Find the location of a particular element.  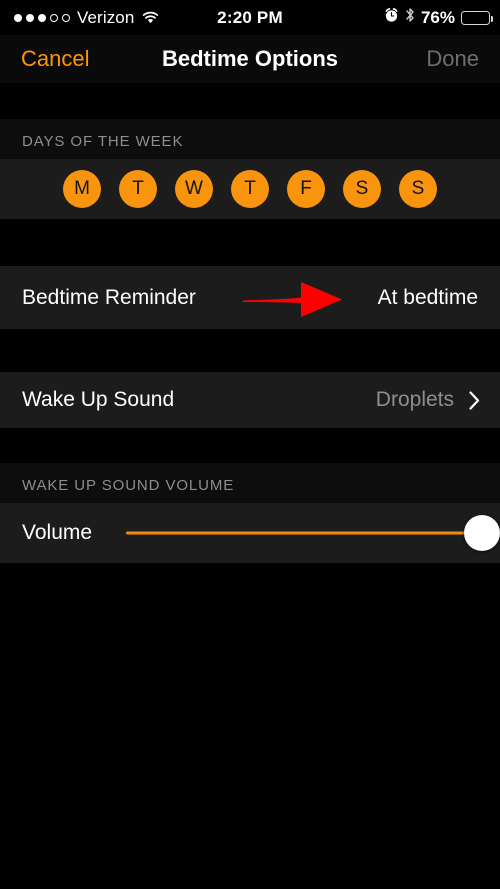

page-title: Bedtime Options is located at coordinates (249, 58).